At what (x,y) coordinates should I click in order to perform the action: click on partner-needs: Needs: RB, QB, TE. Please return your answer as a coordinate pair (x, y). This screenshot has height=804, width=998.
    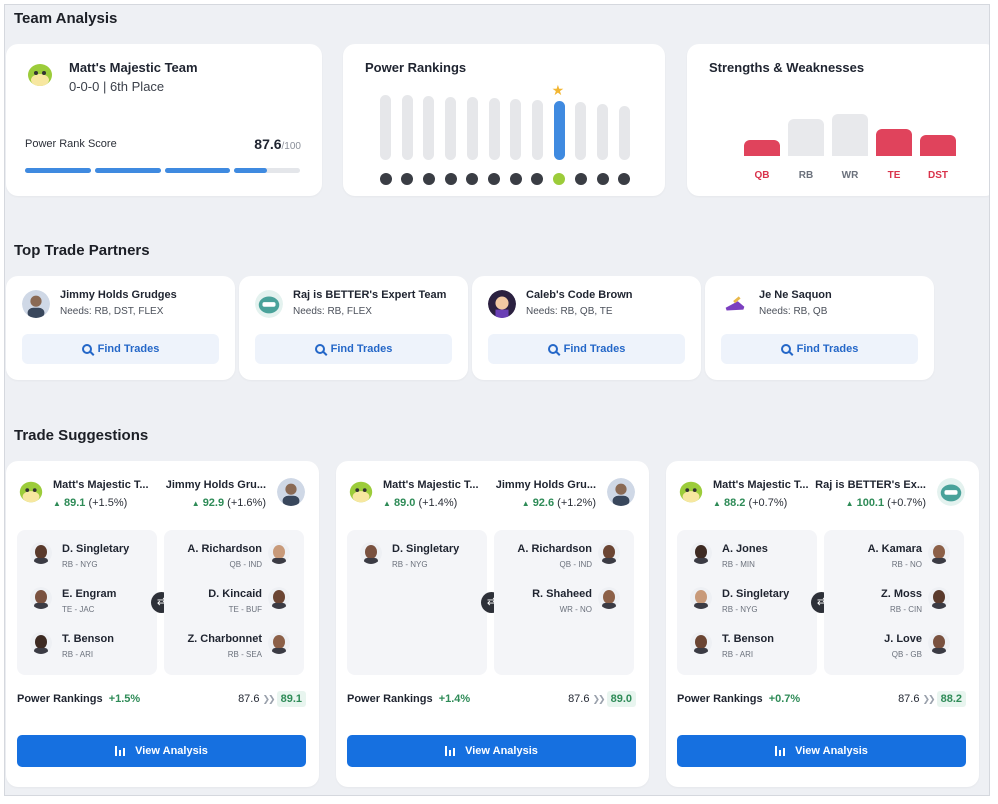
    Looking at the image, I should click on (569, 311).